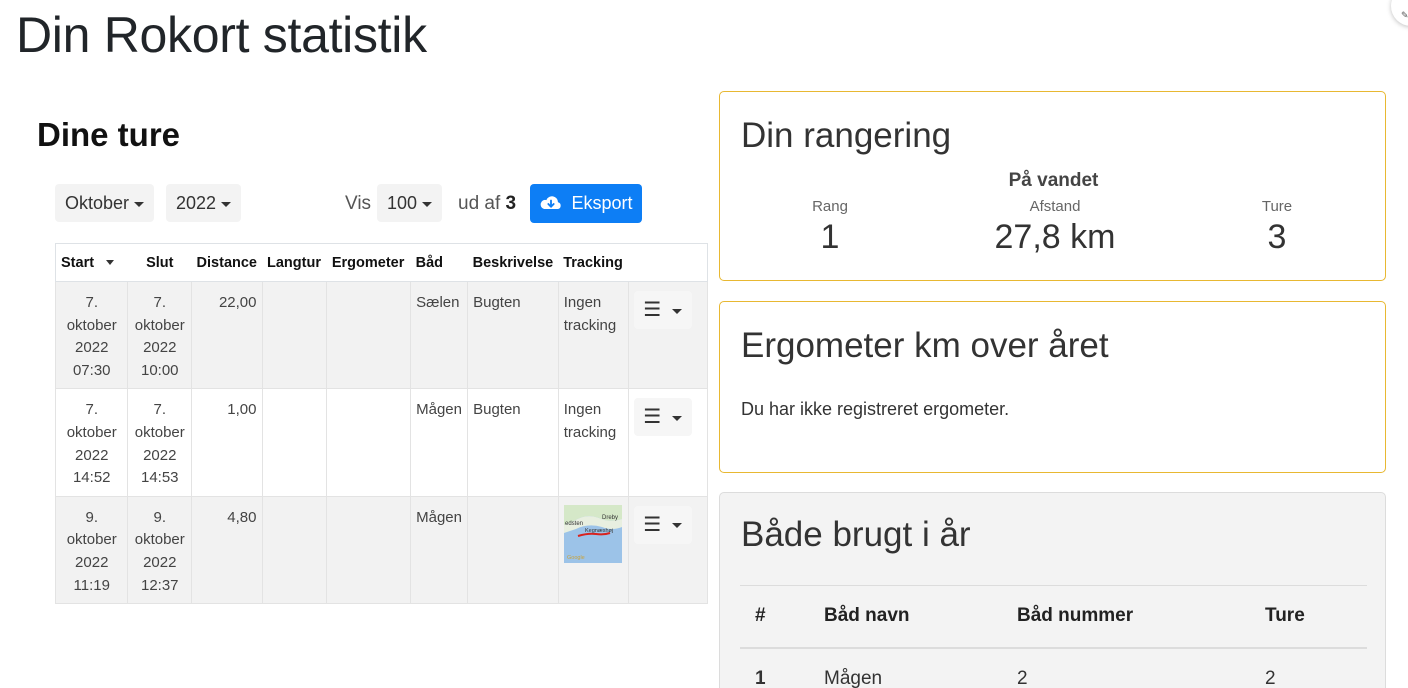 This screenshot has height=688, width=1408. What do you see at coordinates (576, 558) in the screenshot?
I see `map-attribution: Google` at bounding box center [576, 558].